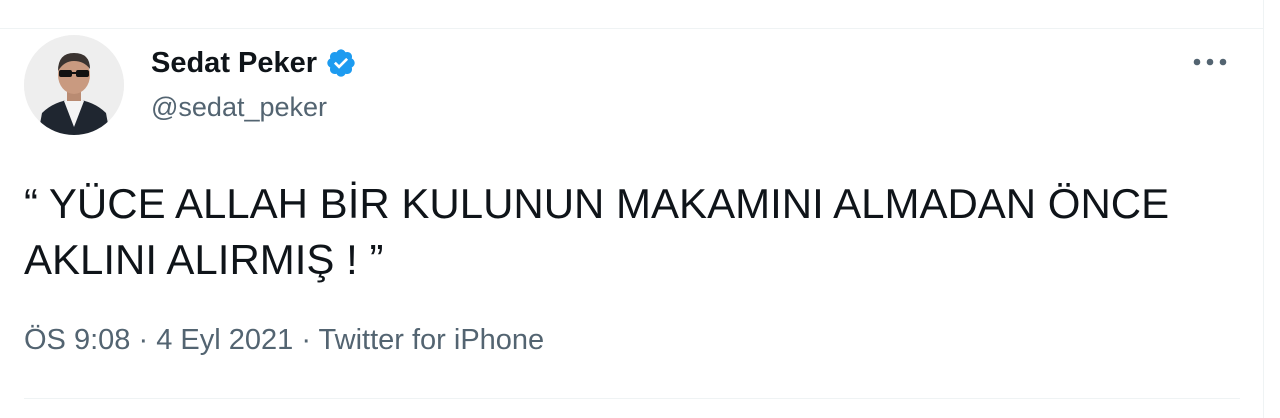 Image resolution: width=1280 pixels, height=418 pixels. What do you see at coordinates (632, 28) in the screenshot?
I see `top-divider` at bounding box center [632, 28].